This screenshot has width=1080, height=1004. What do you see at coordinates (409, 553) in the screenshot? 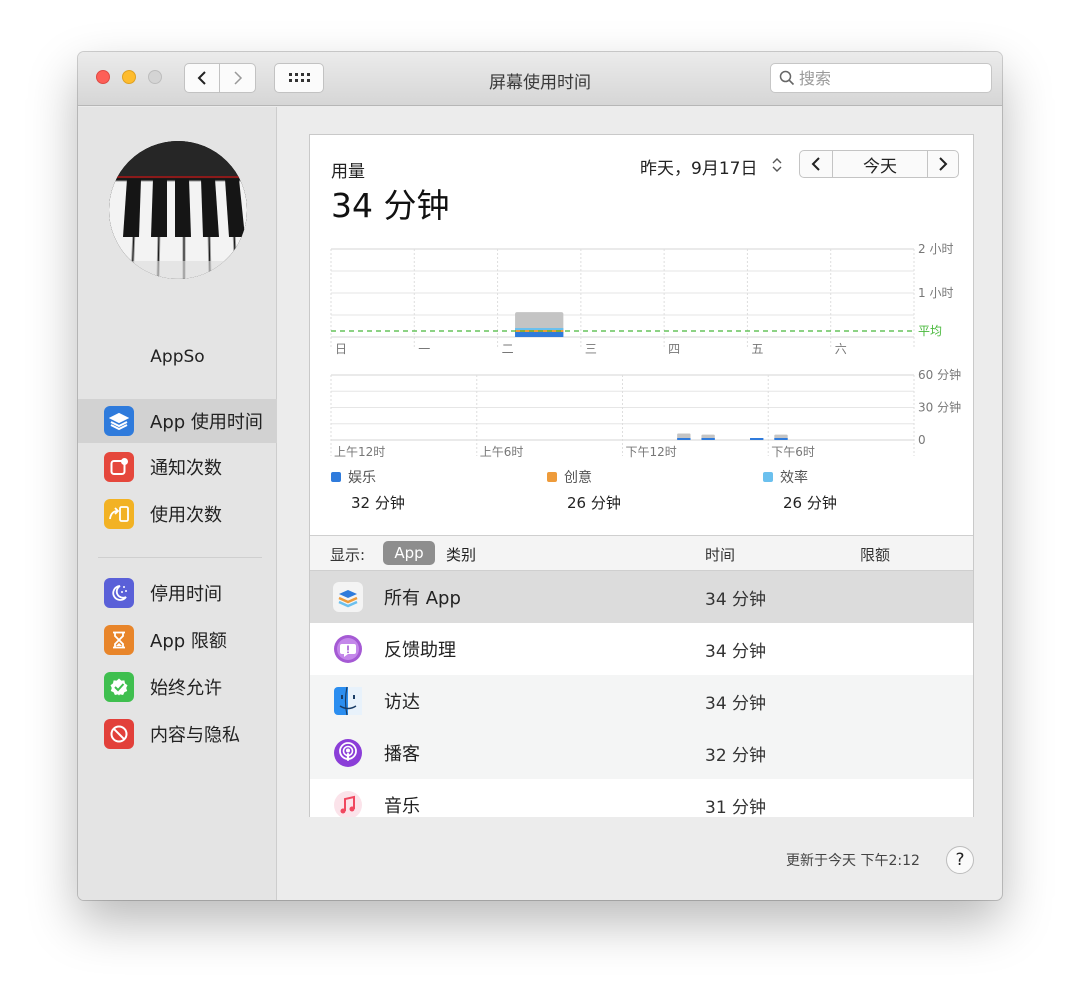
I see `segment-app: App` at bounding box center [409, 553].